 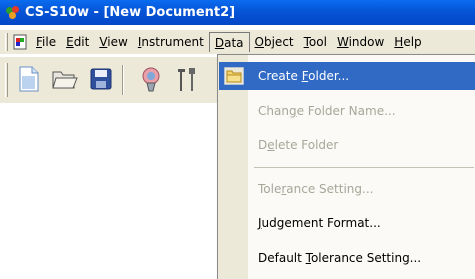 I want to click on menu-help: Help, so click(x=407, y=42).